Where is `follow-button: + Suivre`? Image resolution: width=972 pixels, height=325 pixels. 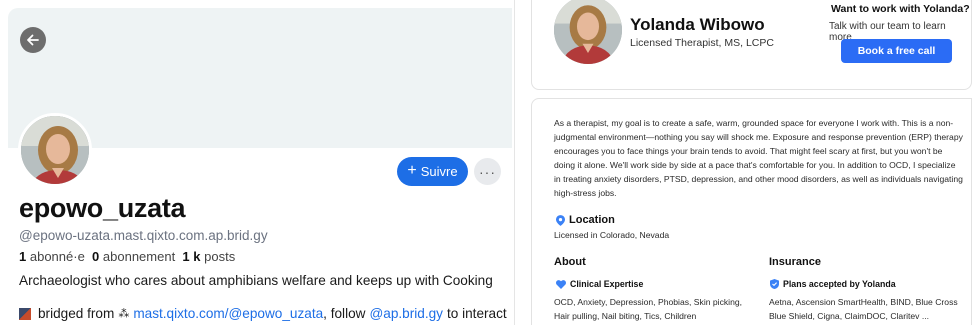
follow-button: + Suivre is located at coordinates (432, 171).